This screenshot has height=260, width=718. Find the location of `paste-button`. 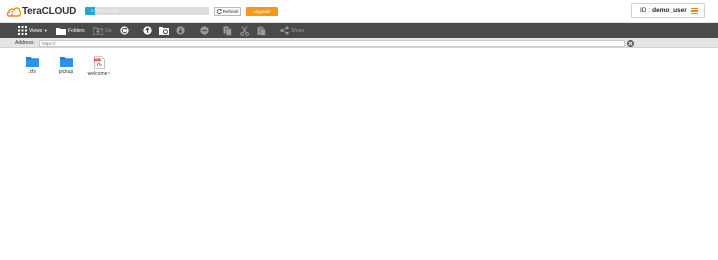

paste-button is located at coordinates (261, 30).